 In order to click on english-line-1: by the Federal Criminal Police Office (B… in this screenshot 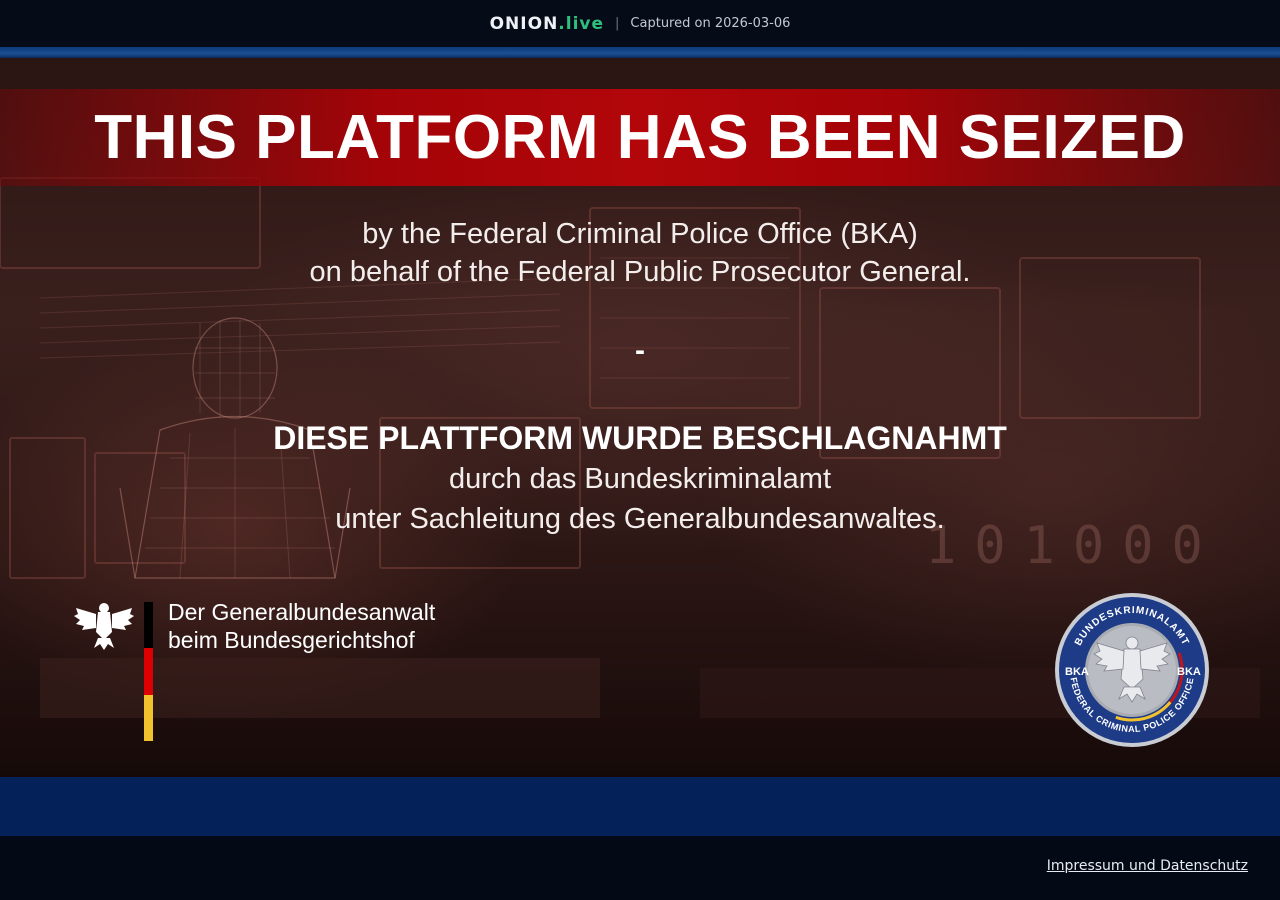, I will do `click(640, 234)`.